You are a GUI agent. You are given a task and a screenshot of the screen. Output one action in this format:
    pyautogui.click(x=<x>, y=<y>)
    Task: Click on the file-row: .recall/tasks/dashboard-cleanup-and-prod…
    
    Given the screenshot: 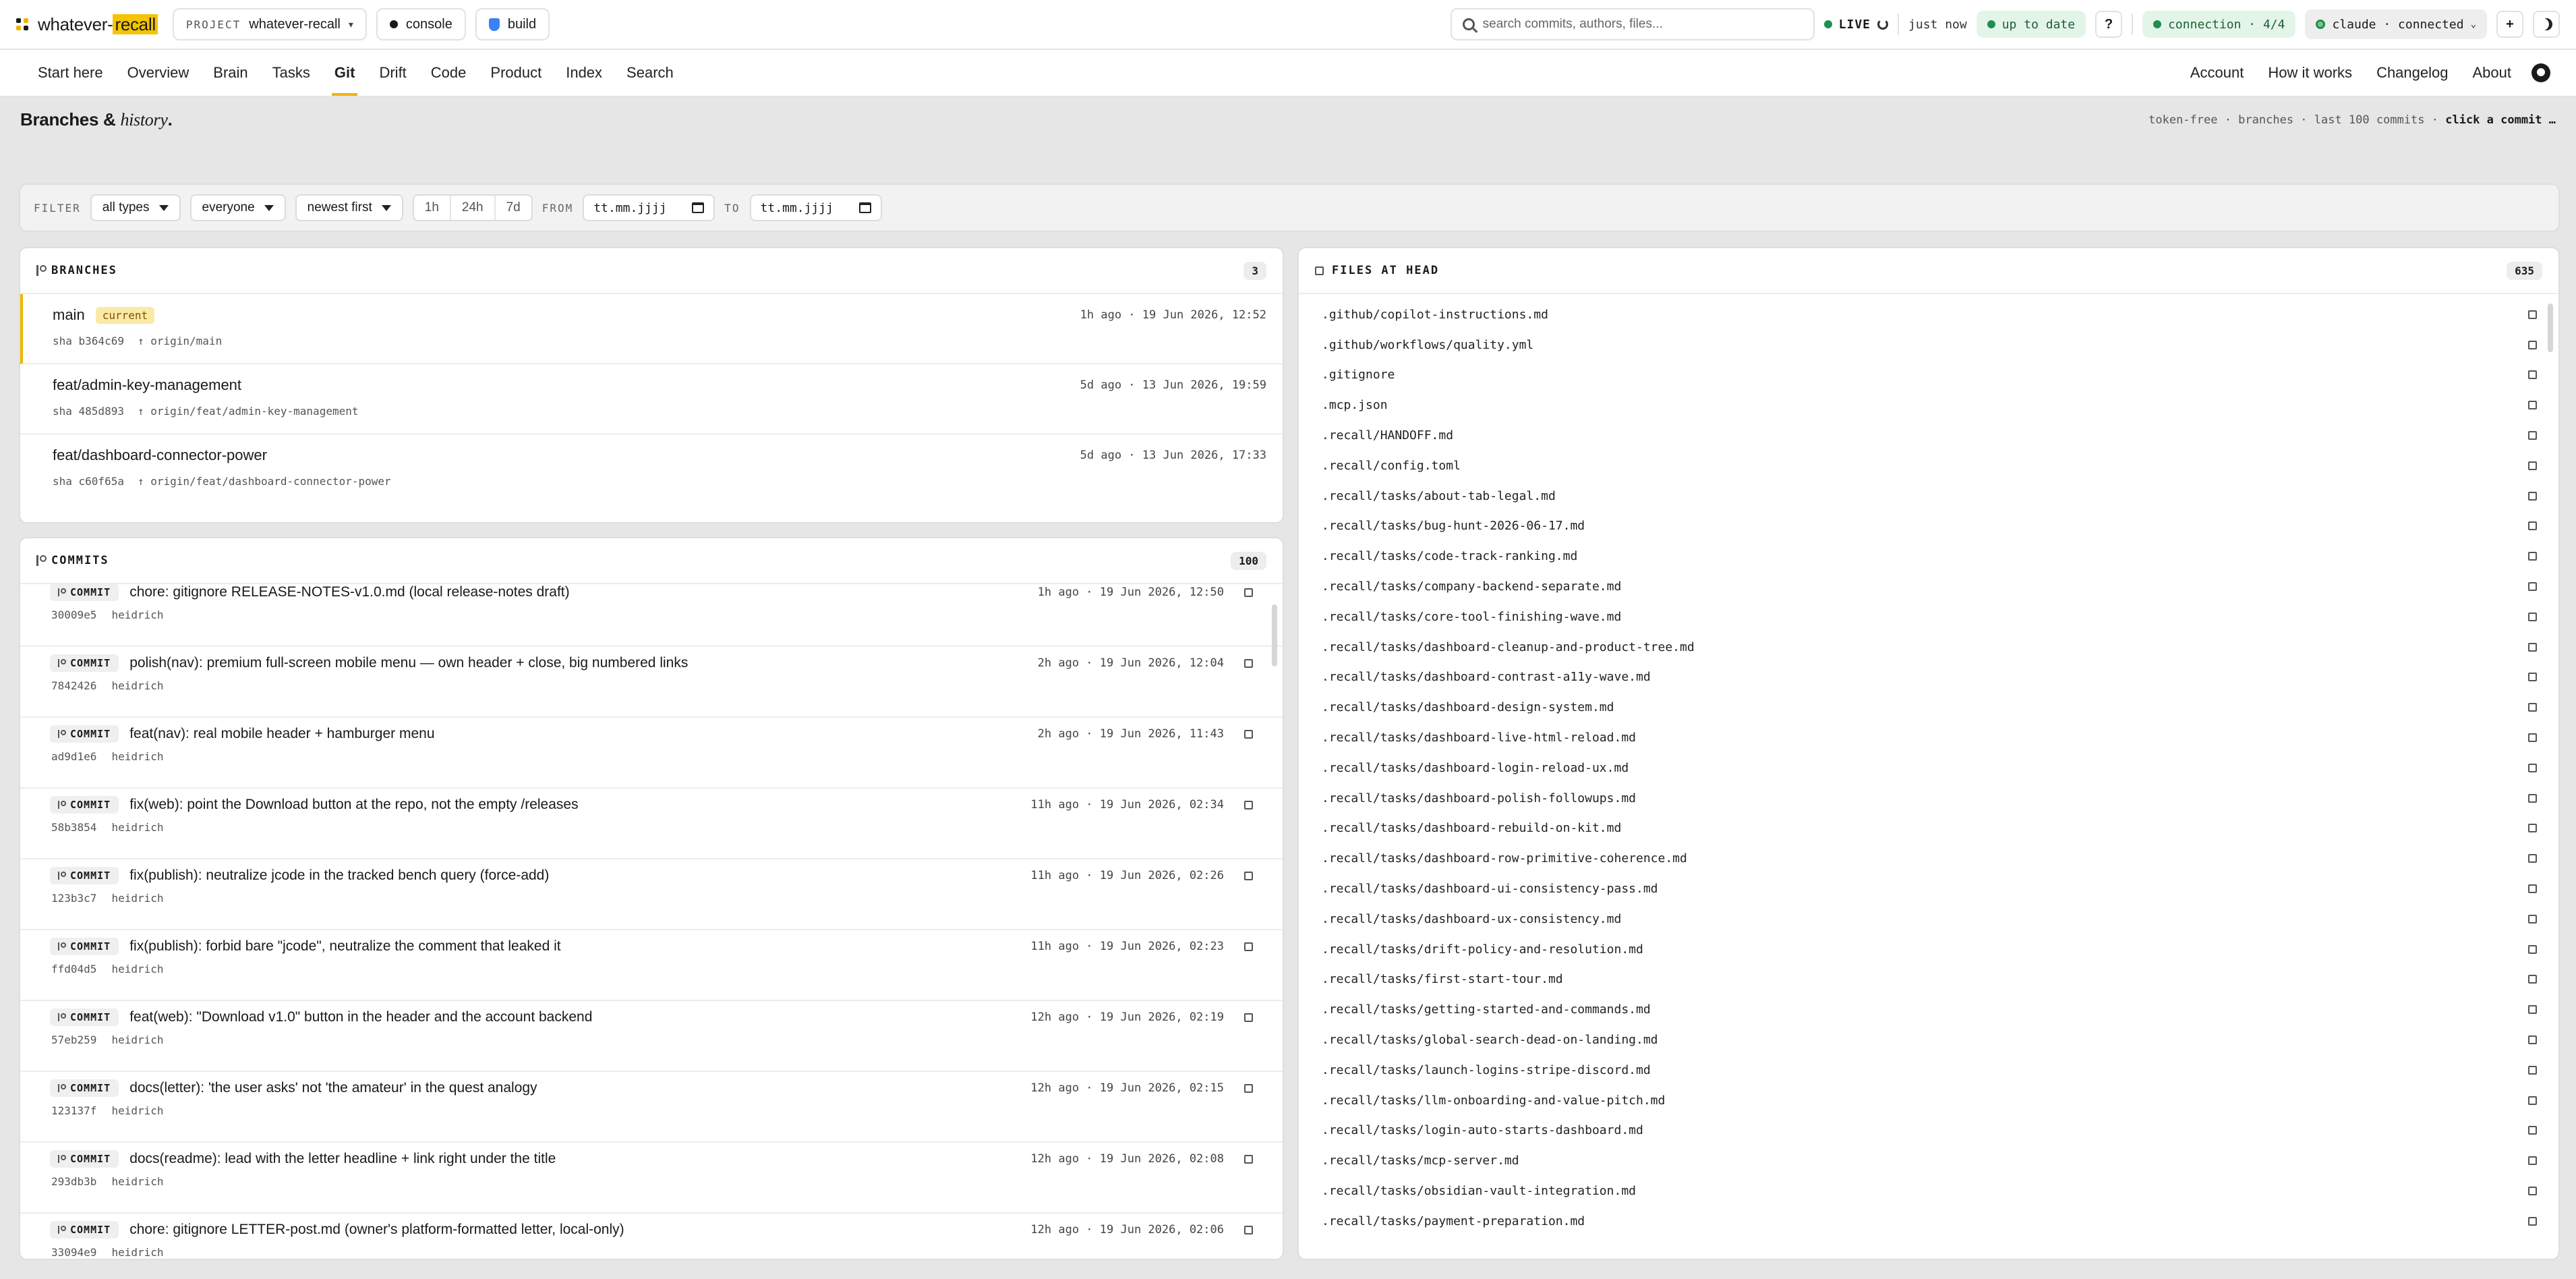 What is the action you would take?
    pyautogui.click(x=1929, y=647)
    